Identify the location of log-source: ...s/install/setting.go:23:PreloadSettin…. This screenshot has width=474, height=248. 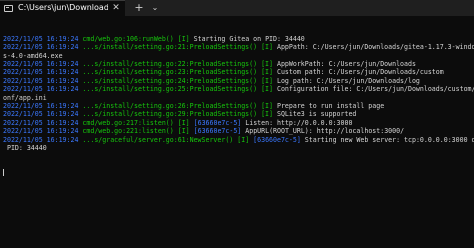
(170, 72).